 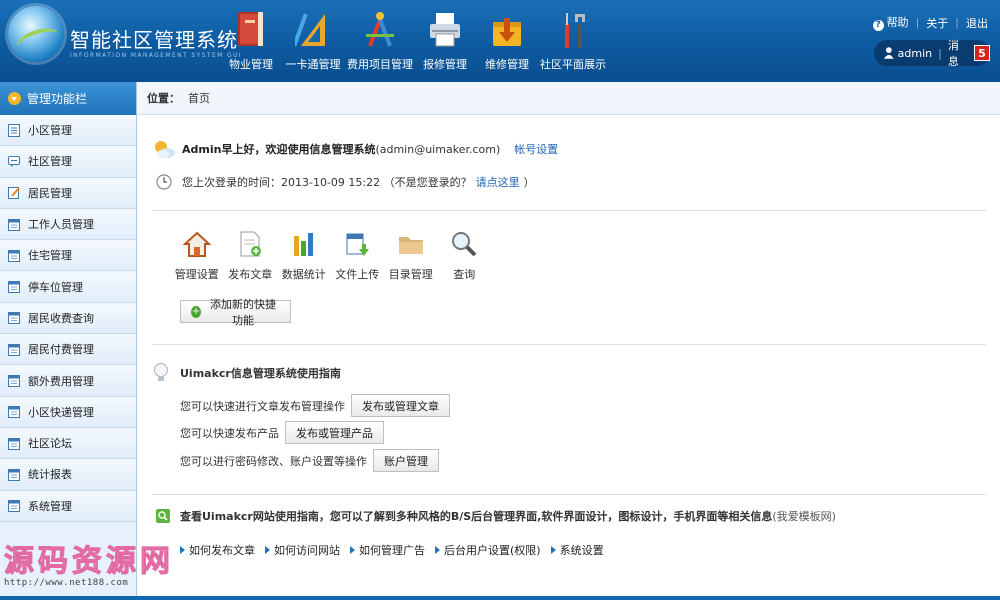 What do you see at coordinates (235, 312) in the screenshot?
I see `add-shortcut-button: + 添加新的快捷功能` at bounding box center [235, 312].